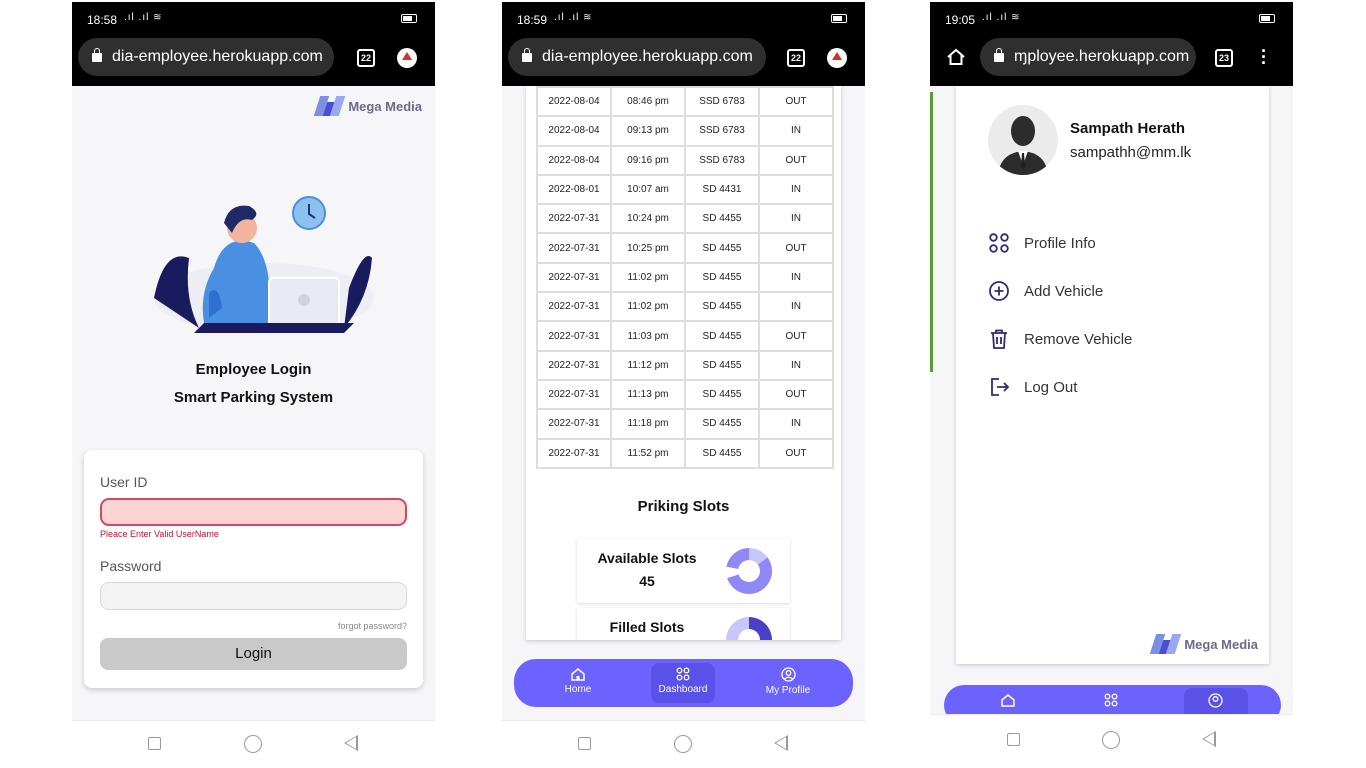 This screenshot has width=1366, height=768. What do you see at coordinates (683, 689) in the screenshot?
I see `nav-dashboard-label: Dashboard` at bounding box center [683, 689].